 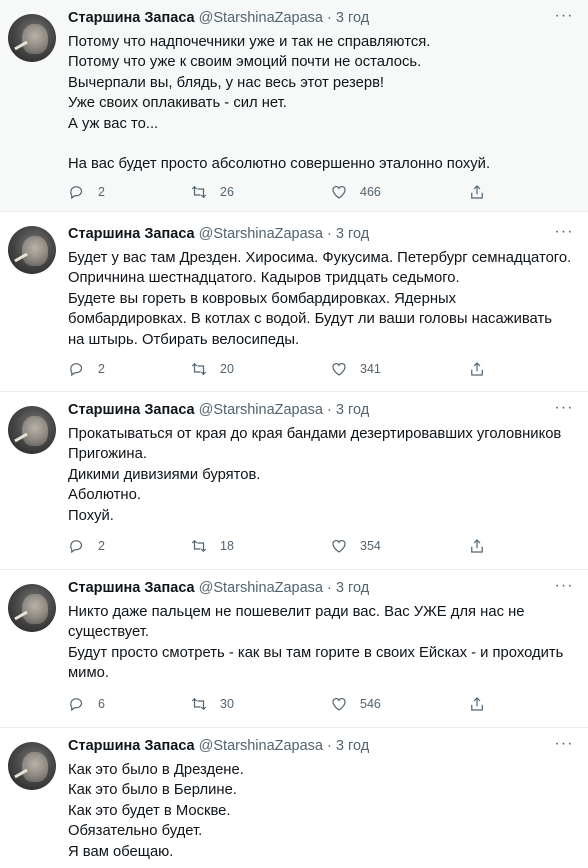 I want to click on like-button: 354, so click(x=355, y=546).